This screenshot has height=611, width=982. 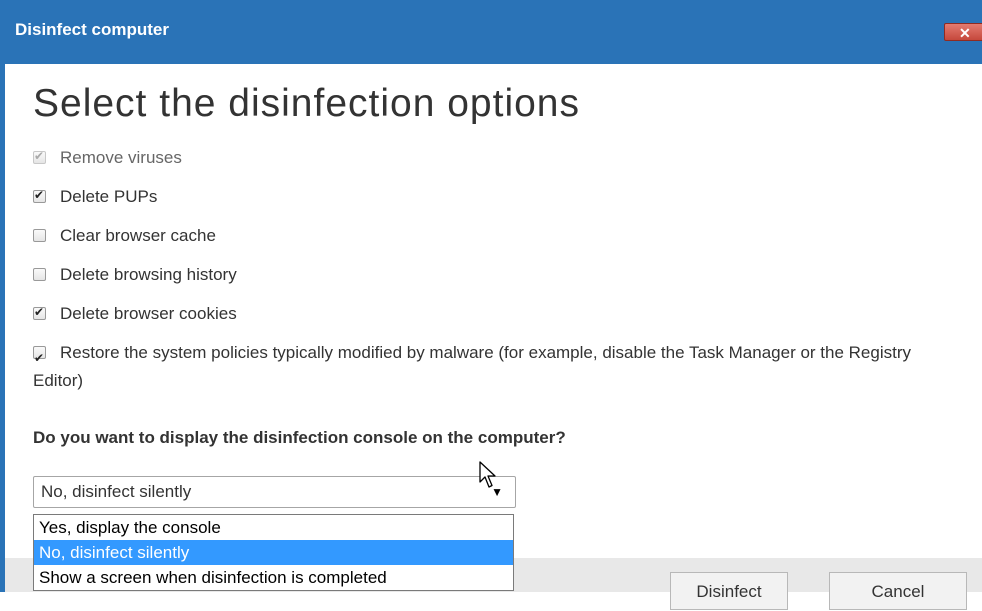 What do you see at coordinates (39, 195) in the screenshot?
I see `delete-pups-checkbox` at bounding box center [39, 195].